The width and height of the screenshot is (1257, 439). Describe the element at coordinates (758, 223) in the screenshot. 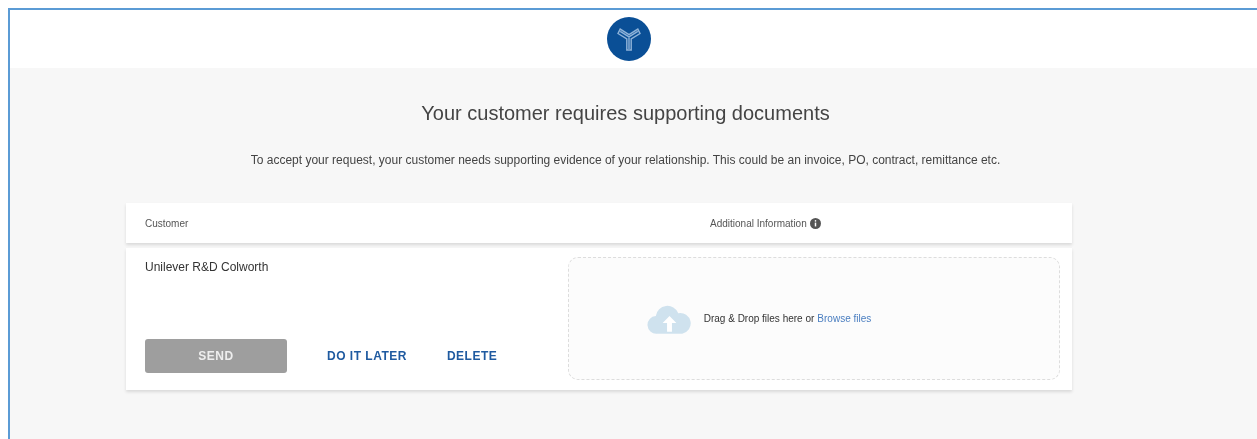

I see `column-header: Additional Information` at that location.